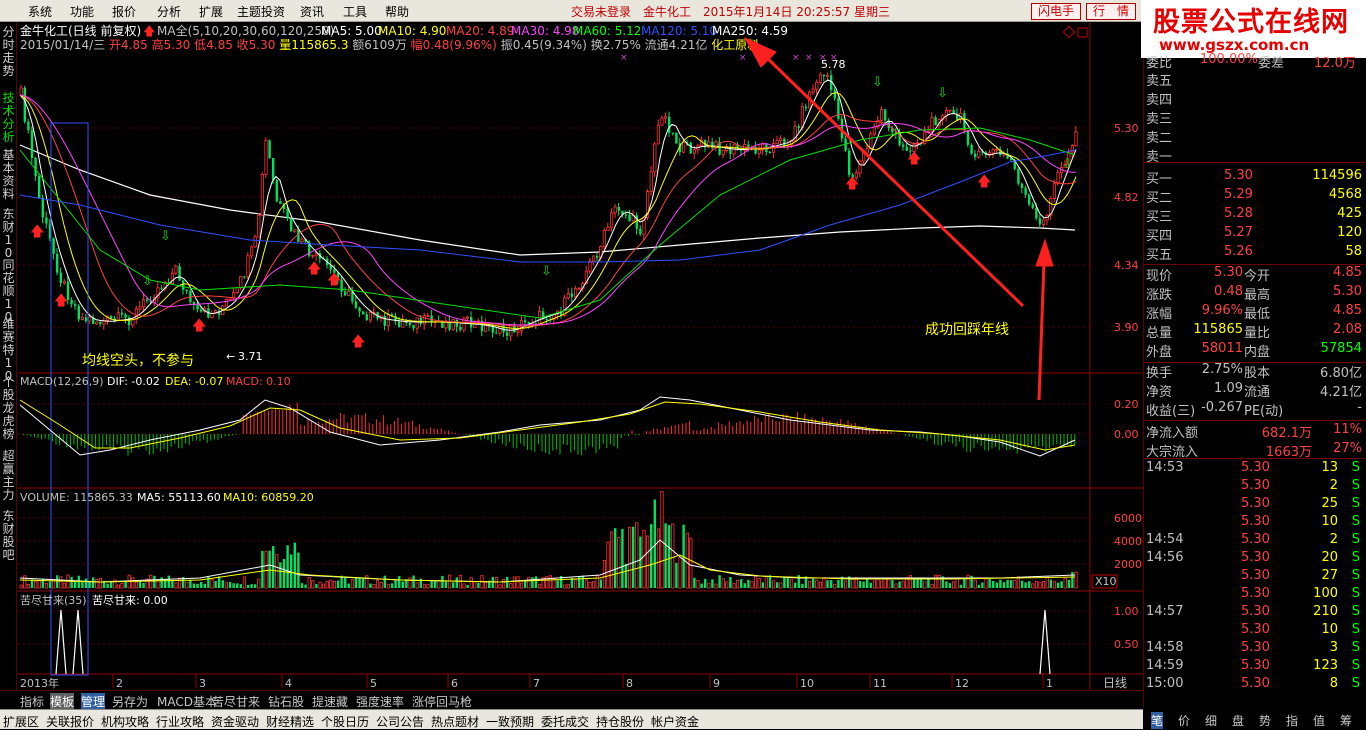  Describe the element at coordinates (1159, 63) in the screenshot. I see `weibi-label: 委比` at that location.